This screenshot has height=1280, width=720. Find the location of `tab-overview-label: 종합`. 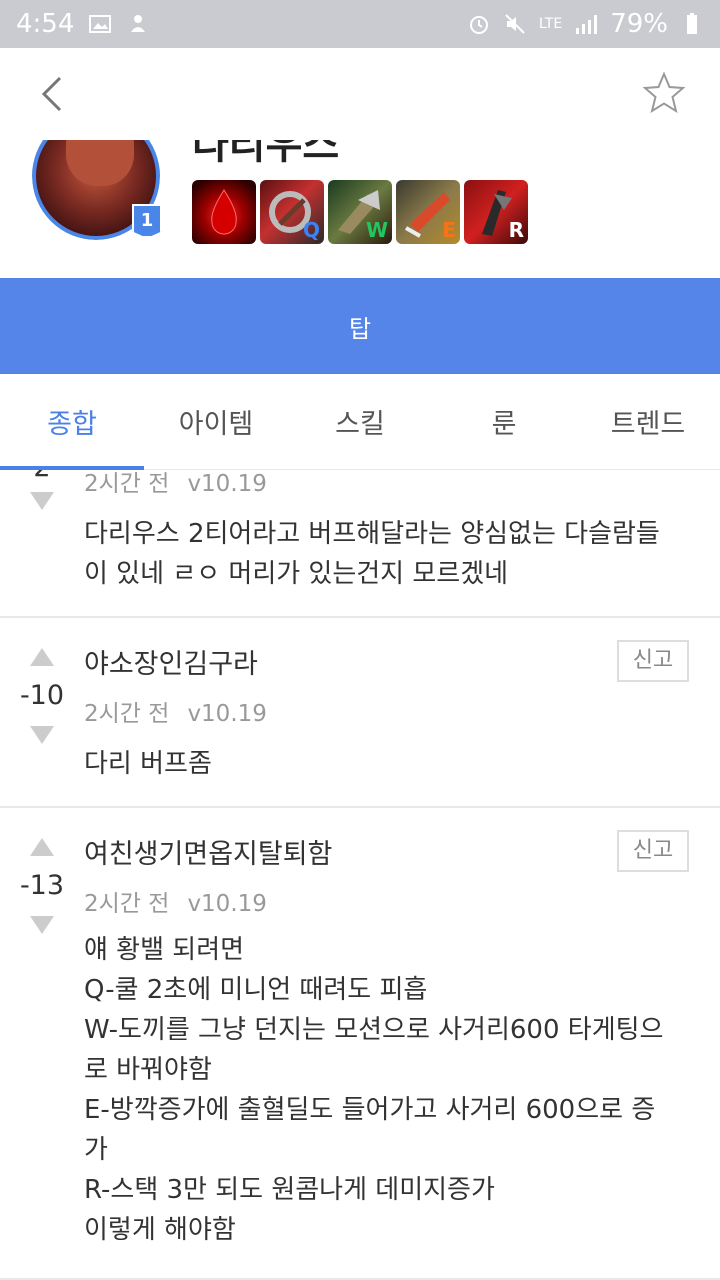

tab-overview-label: 종합 is located at coordinates (72, 424).